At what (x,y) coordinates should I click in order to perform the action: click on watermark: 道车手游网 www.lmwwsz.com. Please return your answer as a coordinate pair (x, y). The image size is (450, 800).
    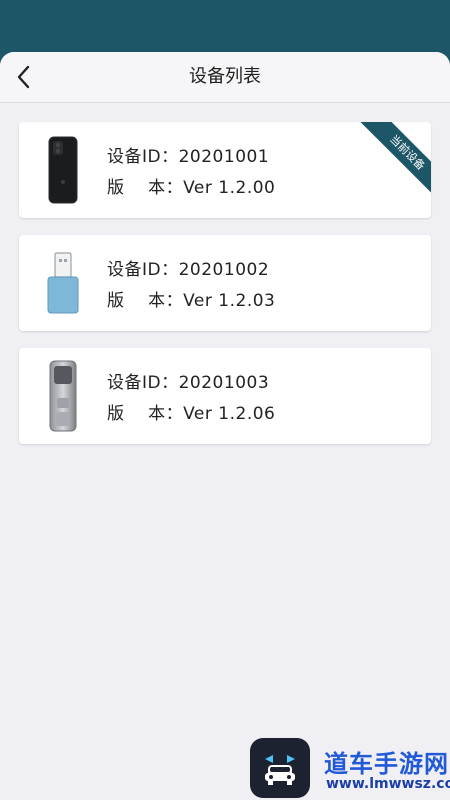
    Looking at the image, I should click on (350, 769).